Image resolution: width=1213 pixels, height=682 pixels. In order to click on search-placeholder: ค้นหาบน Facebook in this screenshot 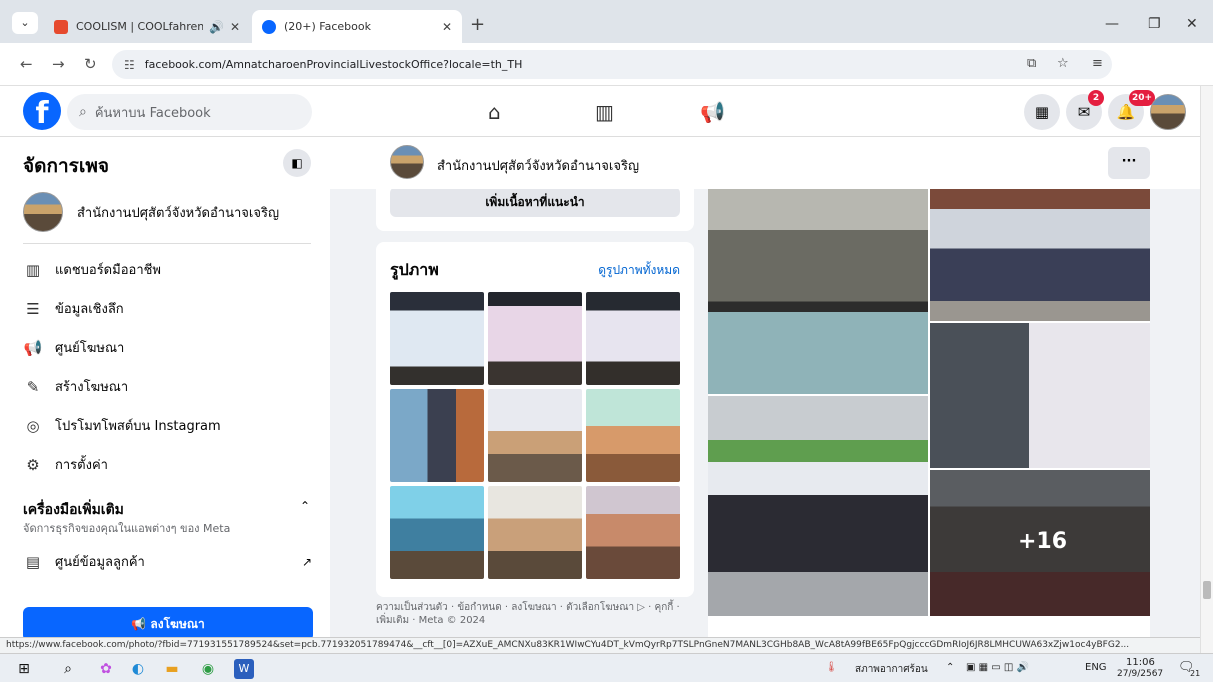, I will do `click(152, 113)`.